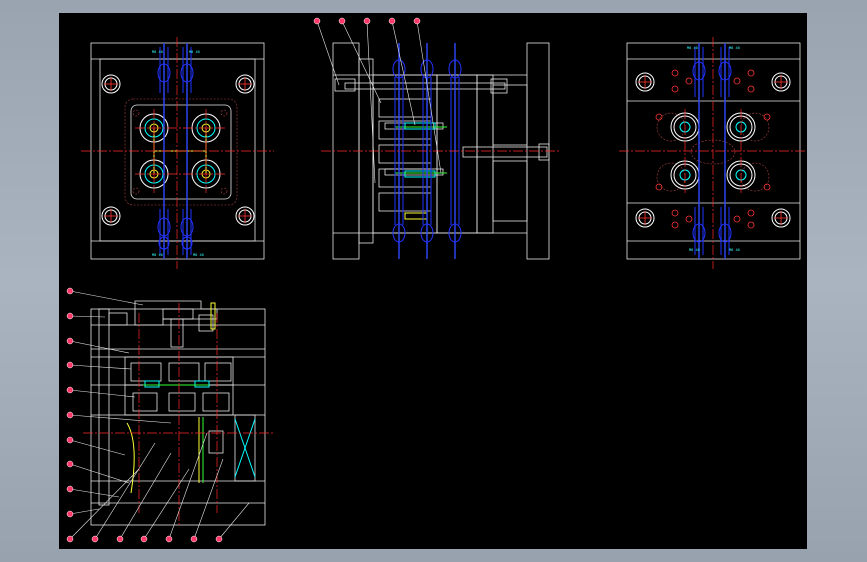  What do you see at coordinates (157, 52) in the screenshot?
I see `label-tl-upper-1: M8 40` at bounding box center [157, 52].